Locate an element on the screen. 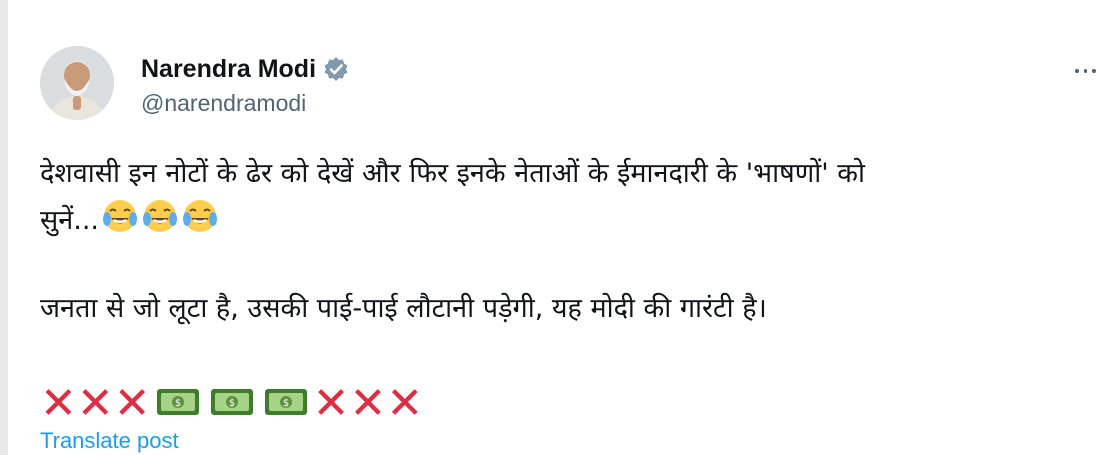 The width and height of the screenshot is (1096, 455). emoji-row: ✕ ✕ ✕ $ $ $ ✕ ✕ ✕ is located at coordinates (231, 404).